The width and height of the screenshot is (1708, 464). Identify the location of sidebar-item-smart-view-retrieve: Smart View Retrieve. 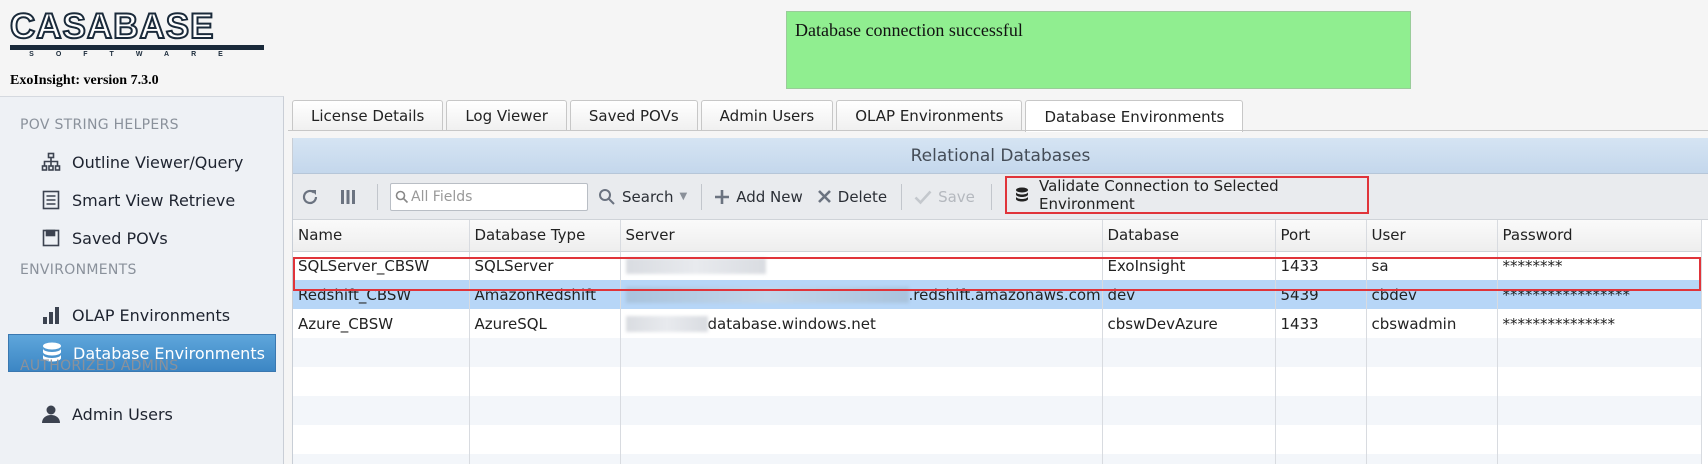
(142, 200).